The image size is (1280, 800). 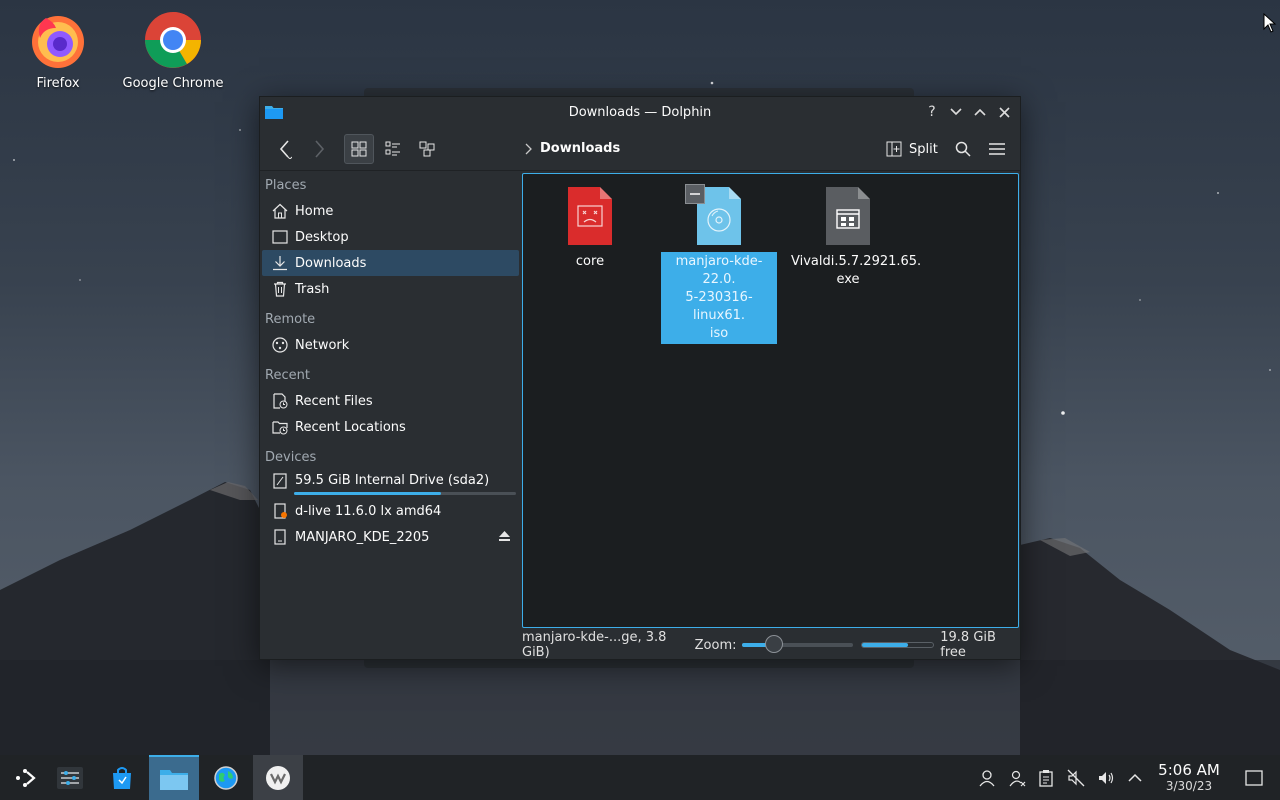 I want to click on sidebar-item-downloads: Downloads, so click(x=390, y=263).